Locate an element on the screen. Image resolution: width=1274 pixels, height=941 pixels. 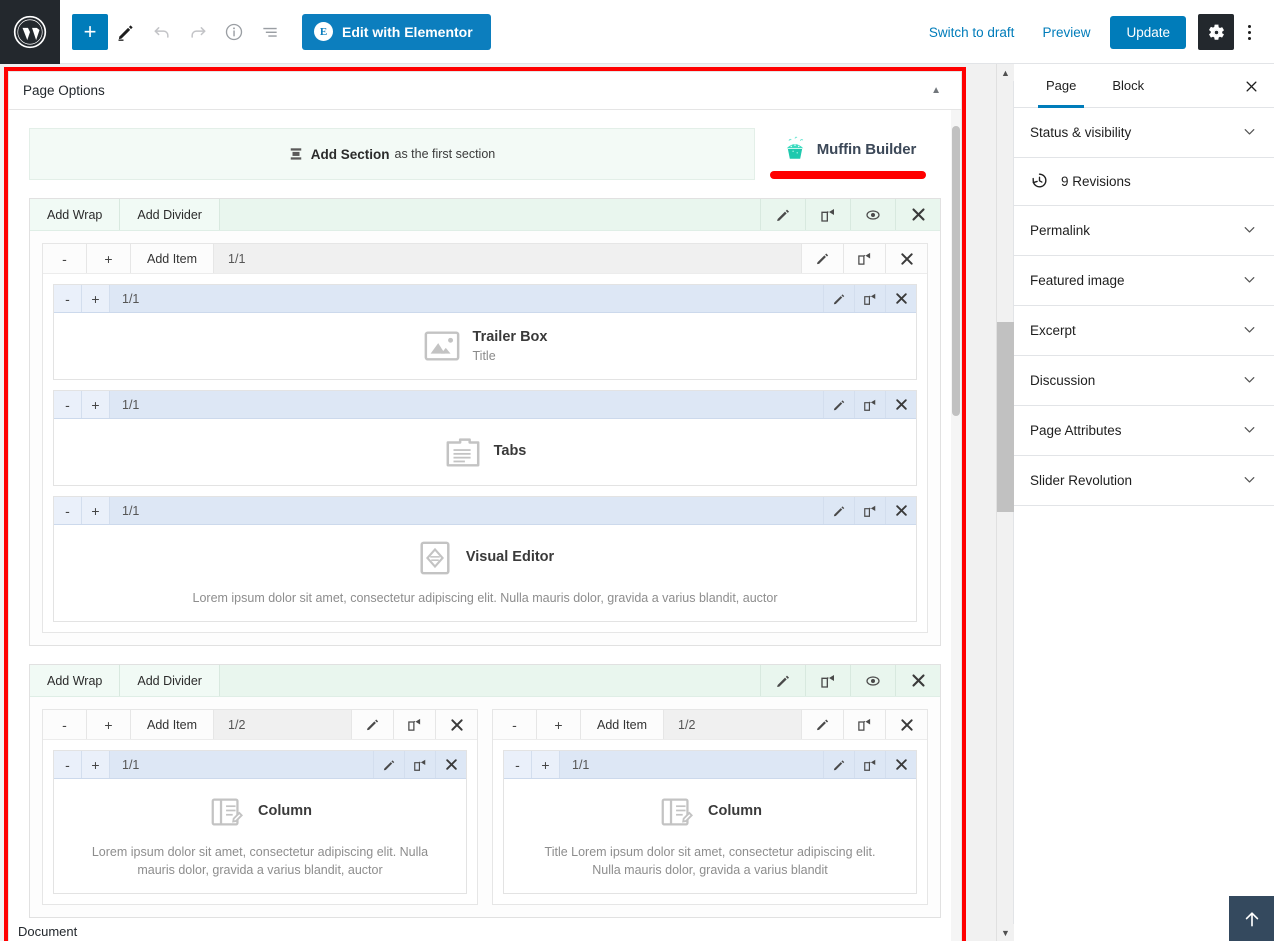
undo-button is located at coordinates (162, 32).